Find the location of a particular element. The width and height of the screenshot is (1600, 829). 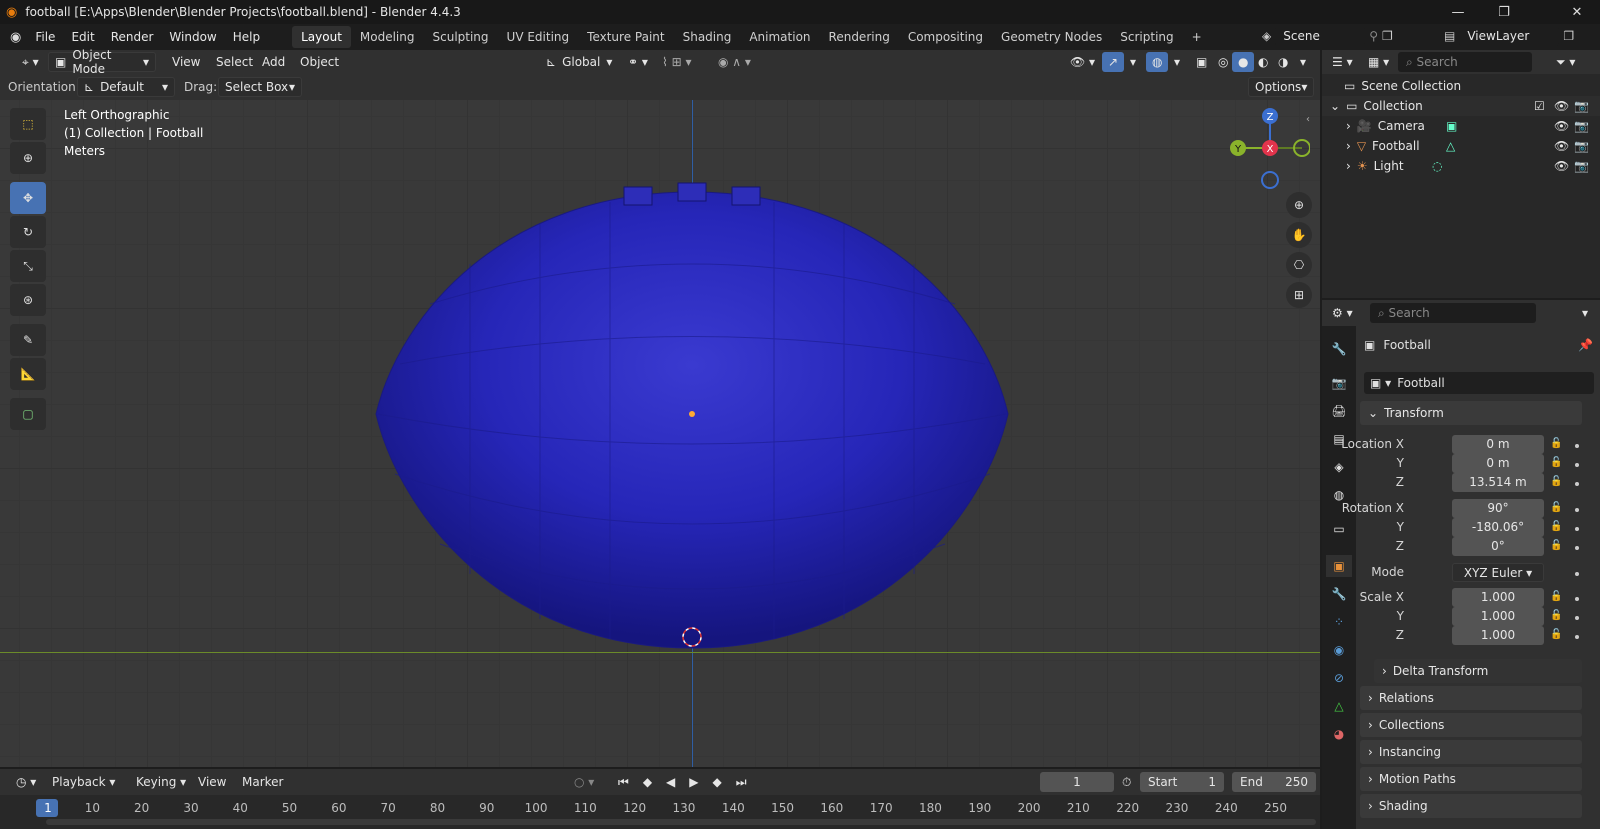

tab-layout: Layout is located at coordinates (321, 37).